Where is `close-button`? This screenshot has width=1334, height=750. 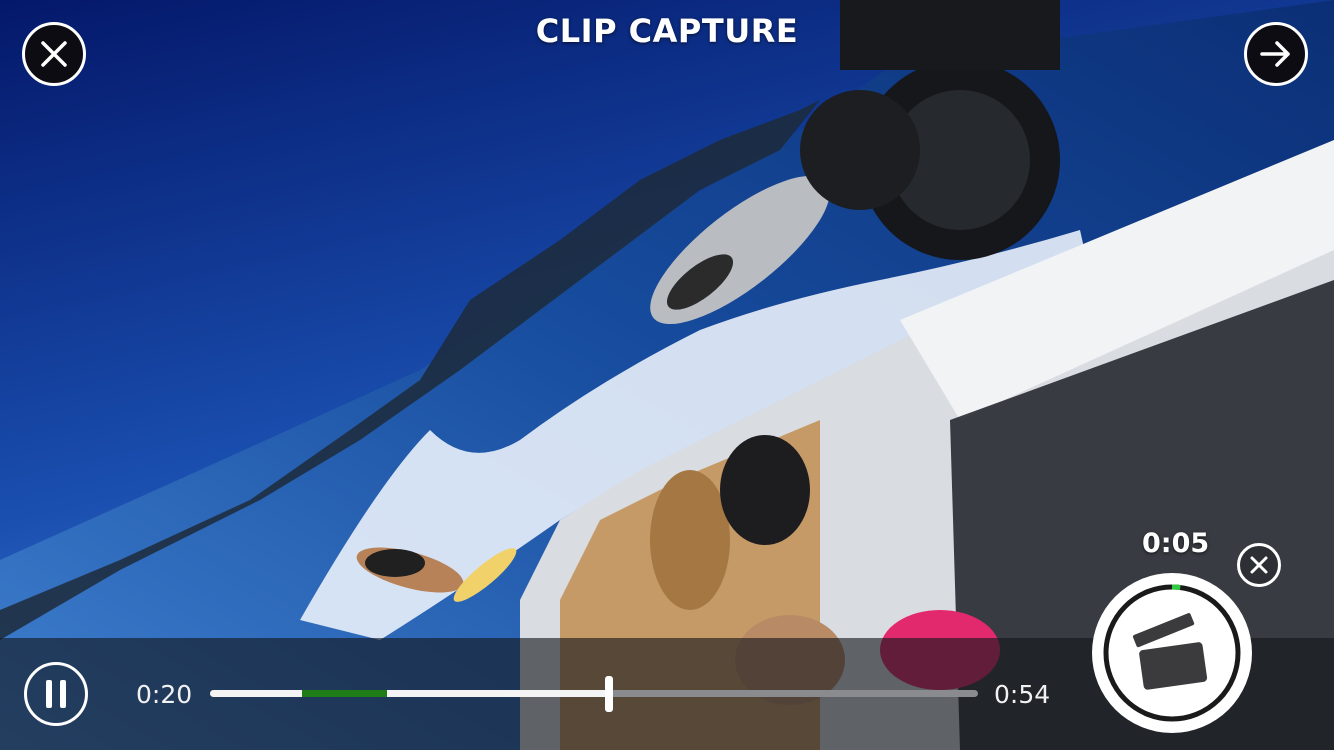 close-button is located at coordinates (54, 54).